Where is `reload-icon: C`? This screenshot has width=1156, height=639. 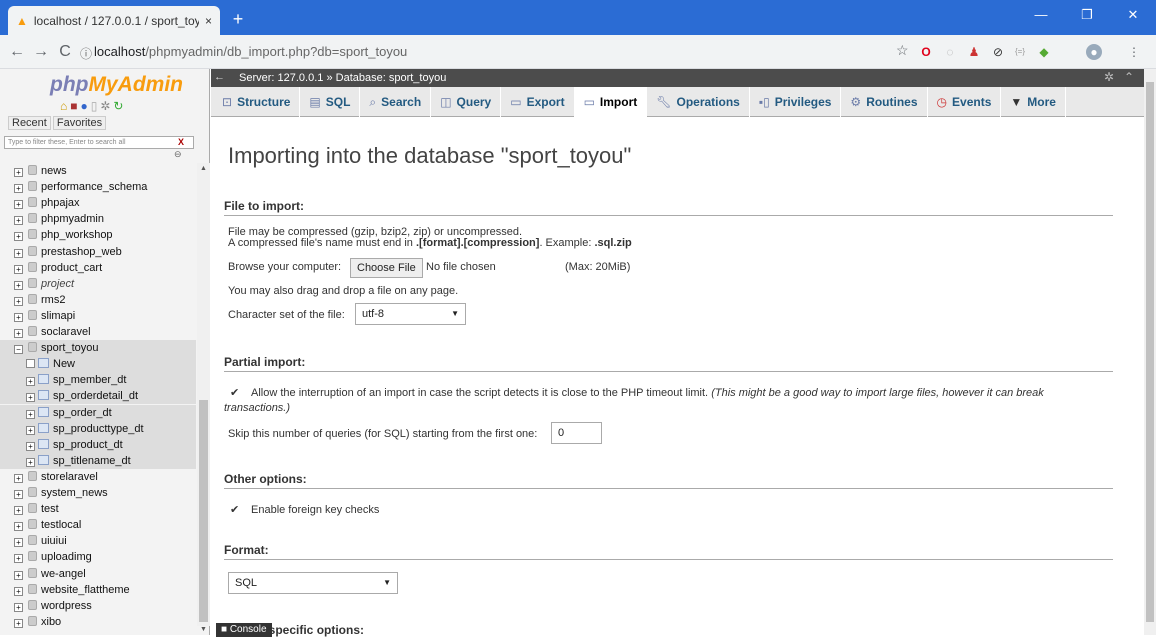 reload-icon: C is located at coordinates (65, 52).